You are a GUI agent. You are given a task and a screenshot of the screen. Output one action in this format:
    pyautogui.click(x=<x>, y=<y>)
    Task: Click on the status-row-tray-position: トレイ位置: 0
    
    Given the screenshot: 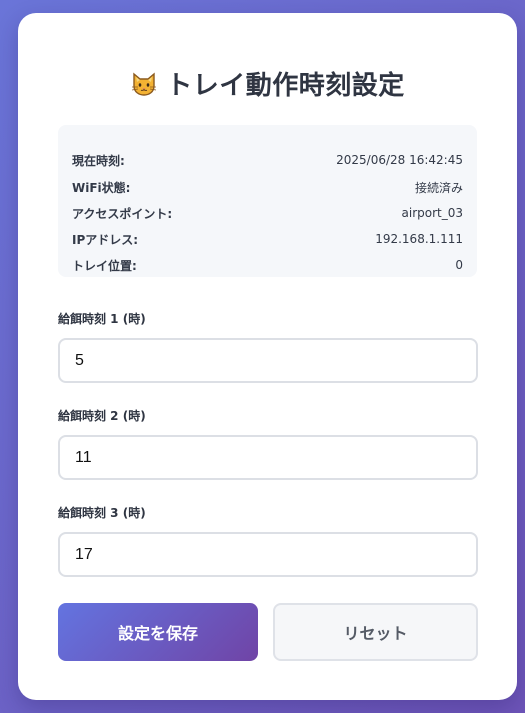 What is the action you would take?
    pyautogui.click(x=267, y=265)
    